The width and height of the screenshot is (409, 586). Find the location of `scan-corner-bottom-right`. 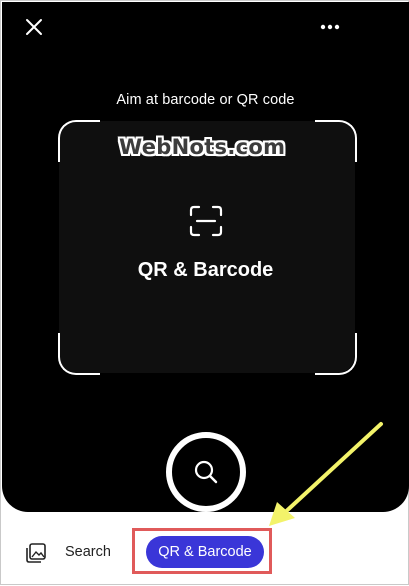

scan-corner-bottom-right is located at coordinates (336, 354).